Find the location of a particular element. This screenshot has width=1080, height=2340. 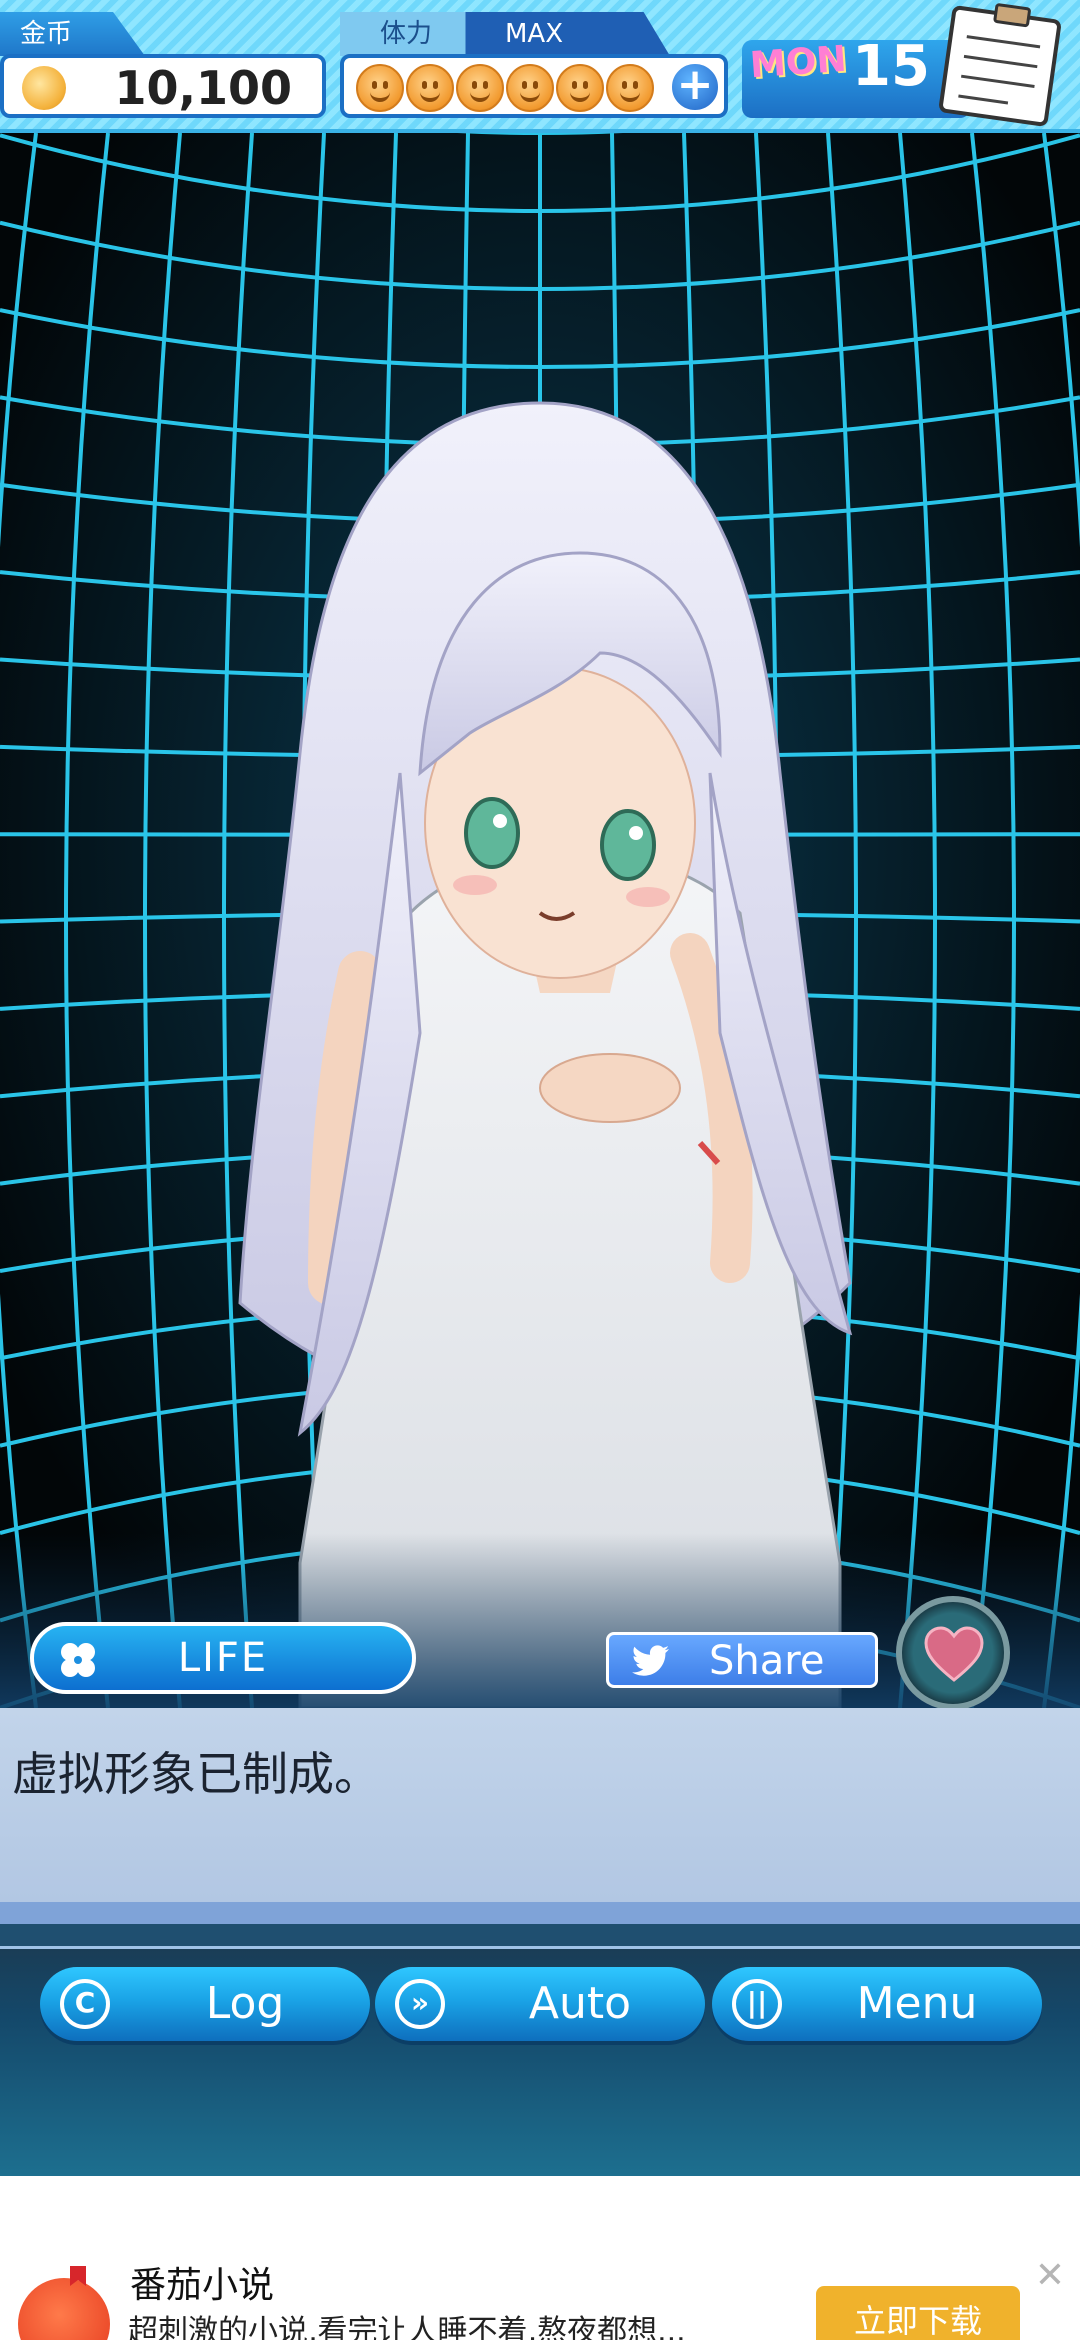

day-display: MON 15 is located at coordinates (856, 76).